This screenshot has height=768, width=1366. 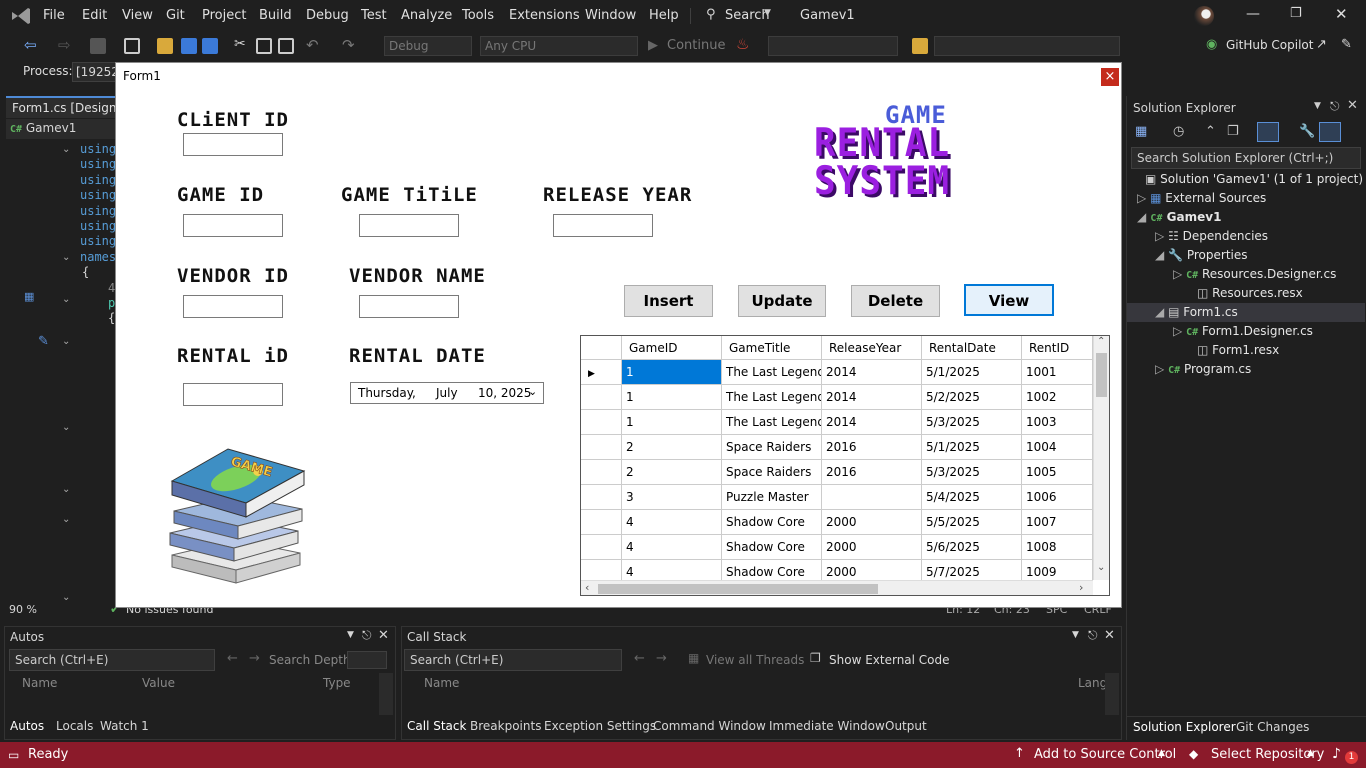 I want to click on grid-cell: 5/3/2025, so click(x=972, y=422).